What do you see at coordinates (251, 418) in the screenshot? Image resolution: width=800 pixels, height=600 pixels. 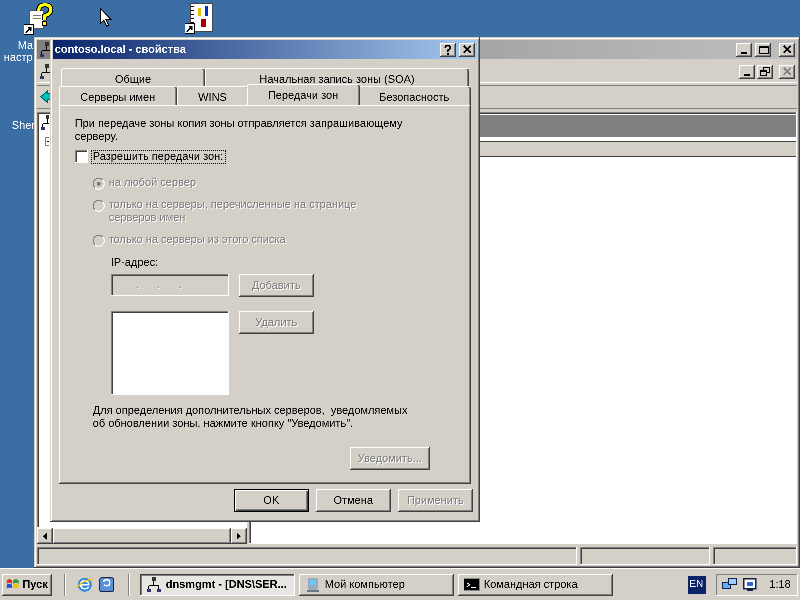 I see `notify-description: Для определения дополнительных серверов, уведомляемых об обновлении зоны, нажмите кнопку "Уведомить".` at bounding box center [251, 418].